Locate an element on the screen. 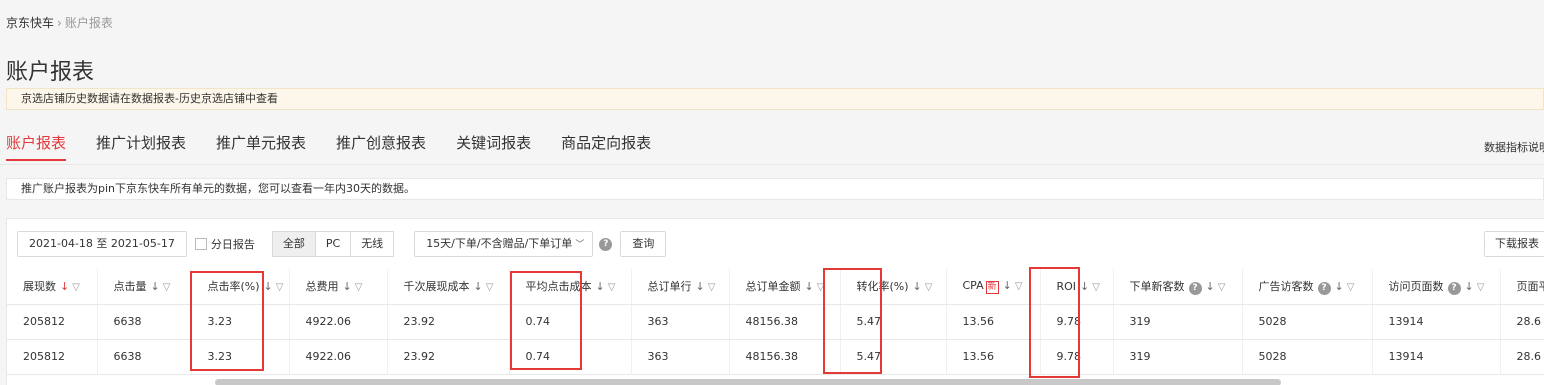 The height and width of the screenshot is (385, 1544). date-range-picker: 2021-04-18 至 2021-05-17 is located at coordinates (102, 244).